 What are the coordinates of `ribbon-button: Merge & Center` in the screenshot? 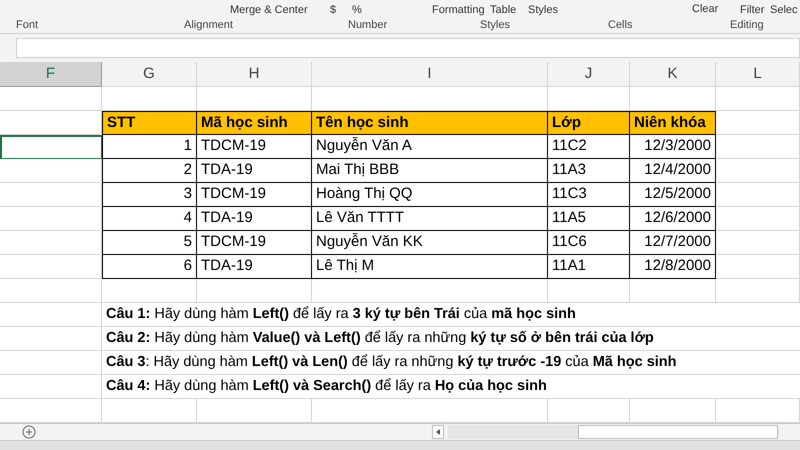 It's located at (269, 10).